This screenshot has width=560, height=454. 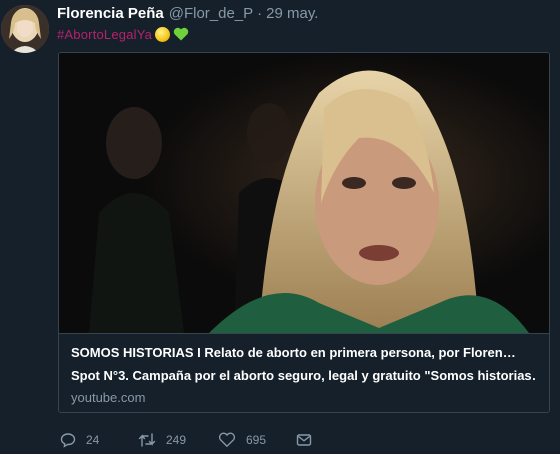 I want to click on avatar, so click(x=25, y=29).